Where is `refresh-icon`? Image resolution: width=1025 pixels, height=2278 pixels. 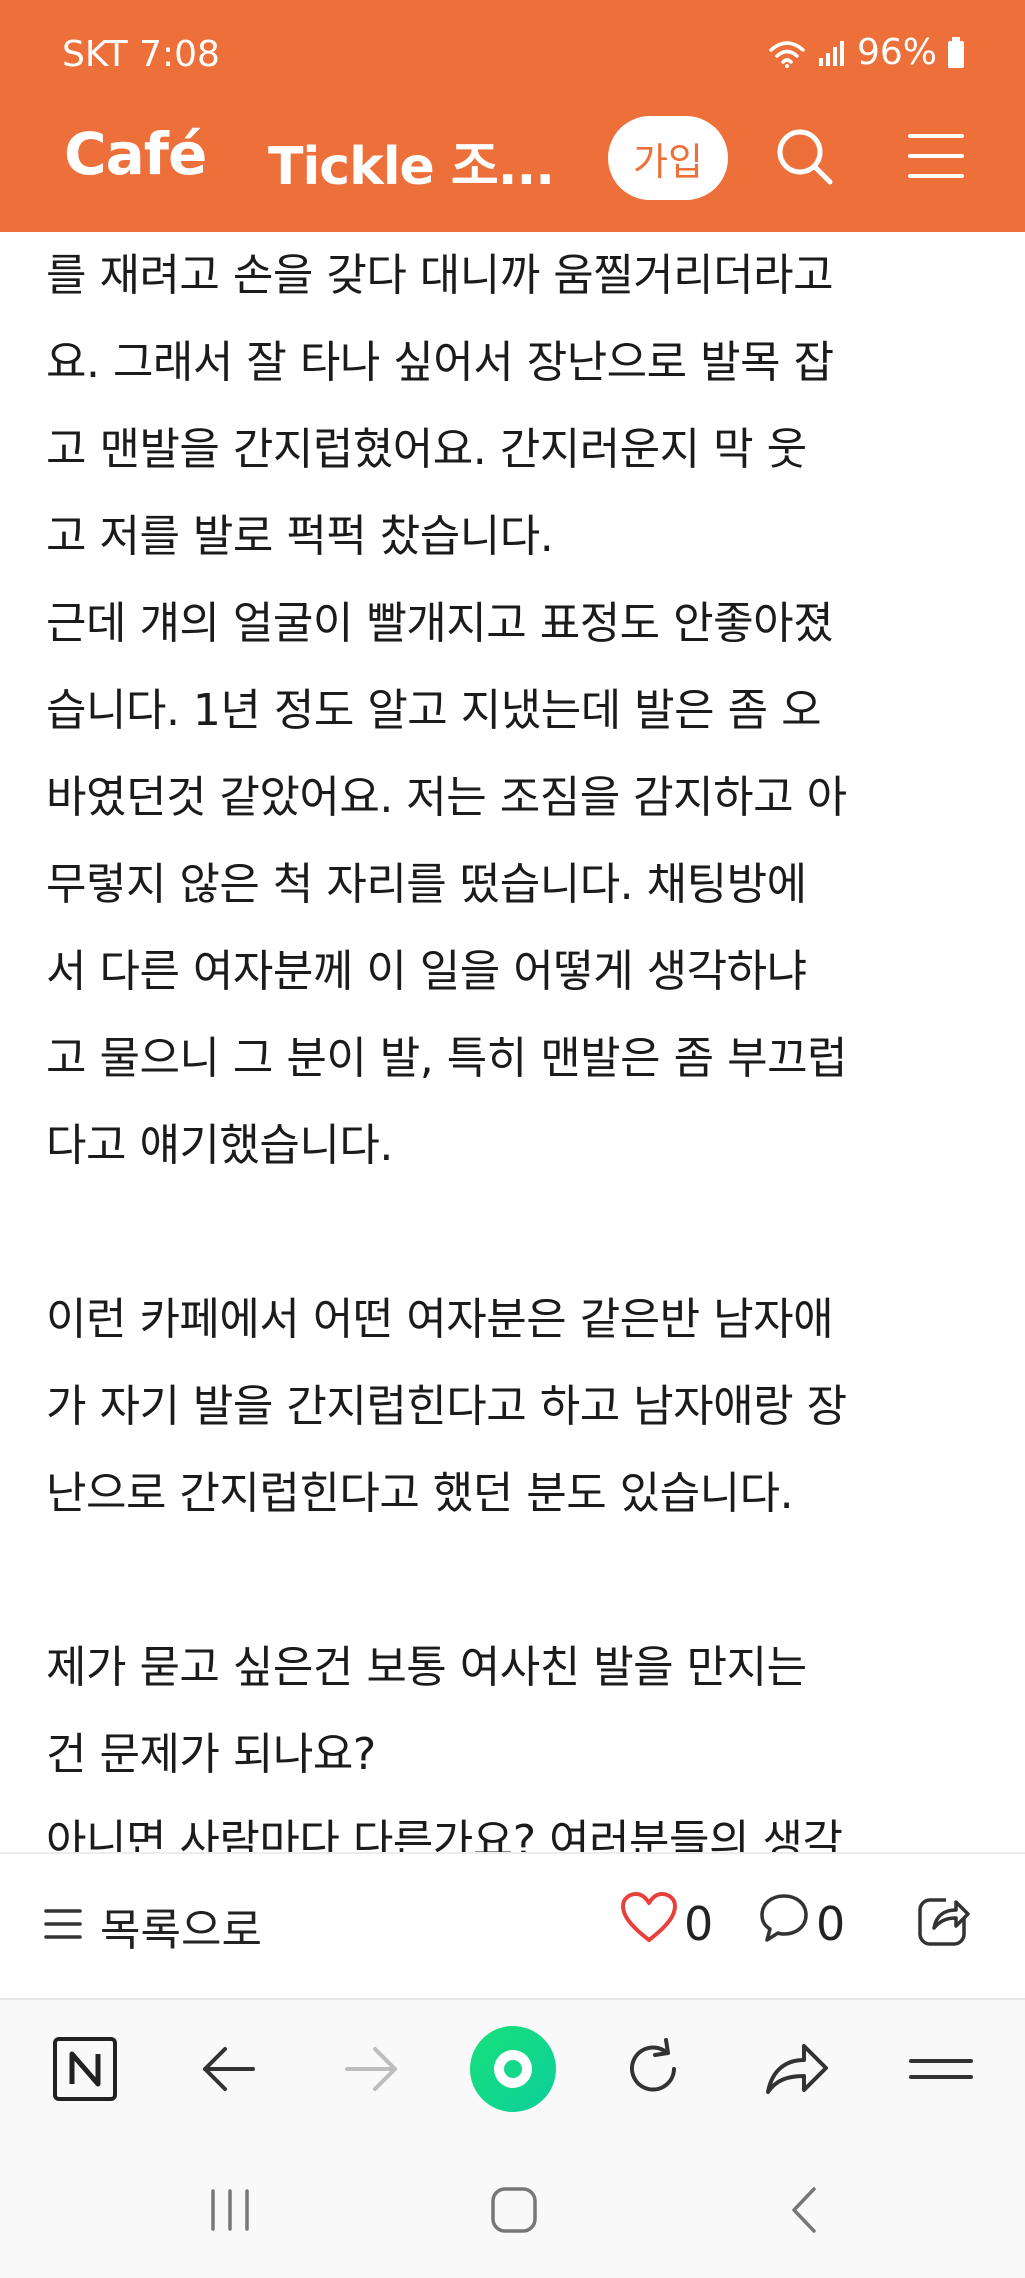
refresh-icon is located at coordinates (653, 2071).